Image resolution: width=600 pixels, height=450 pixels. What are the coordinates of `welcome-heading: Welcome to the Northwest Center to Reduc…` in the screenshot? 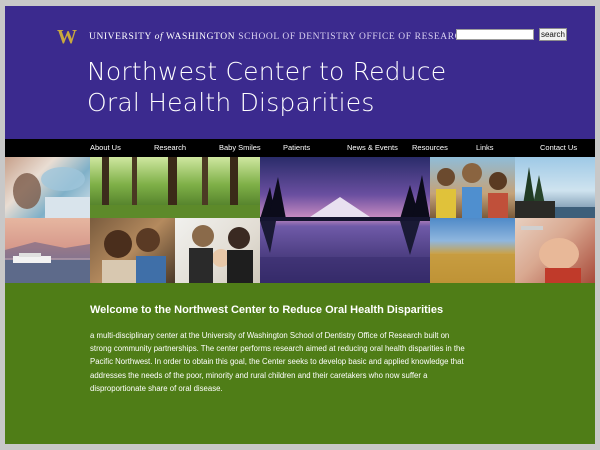 It's located at (267, 310).